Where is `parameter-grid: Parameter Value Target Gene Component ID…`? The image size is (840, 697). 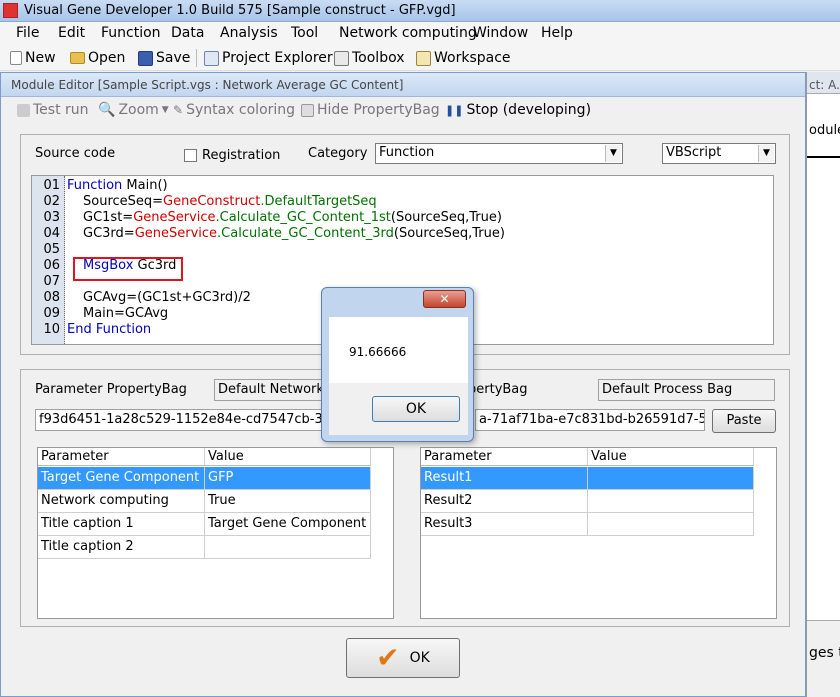 parameter-grid: Parameter Value Target Gene Component ID… is located at coordinates (215, 533).